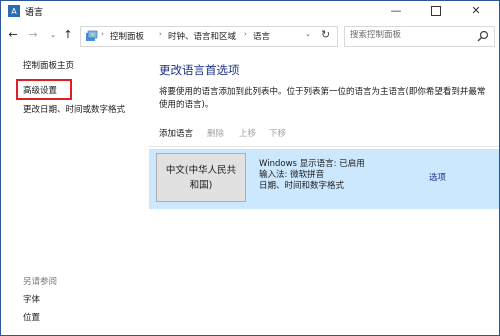  Describe the element at coordinates (53, 35) in the screenshot. I see `recent-locations-button: ⌄` at that location.